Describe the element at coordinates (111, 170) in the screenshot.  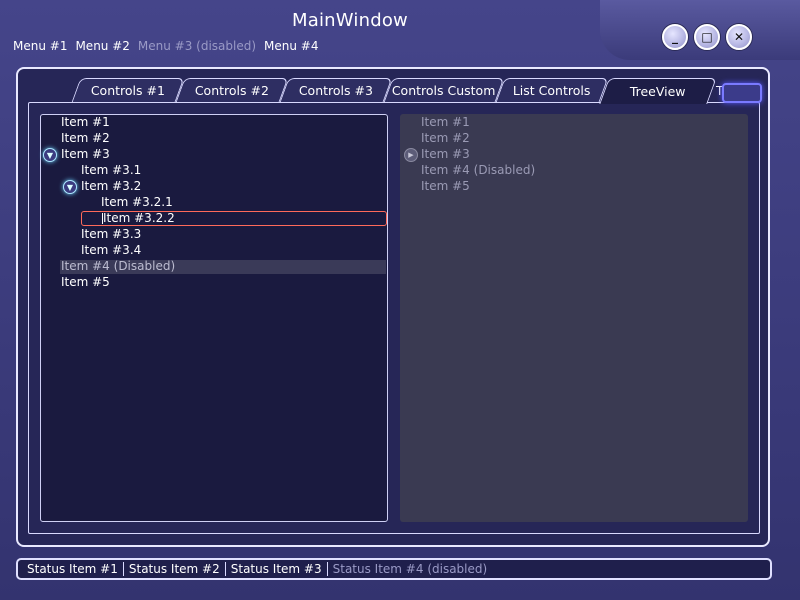
I see `tree-item: Item #3.1` at that location.